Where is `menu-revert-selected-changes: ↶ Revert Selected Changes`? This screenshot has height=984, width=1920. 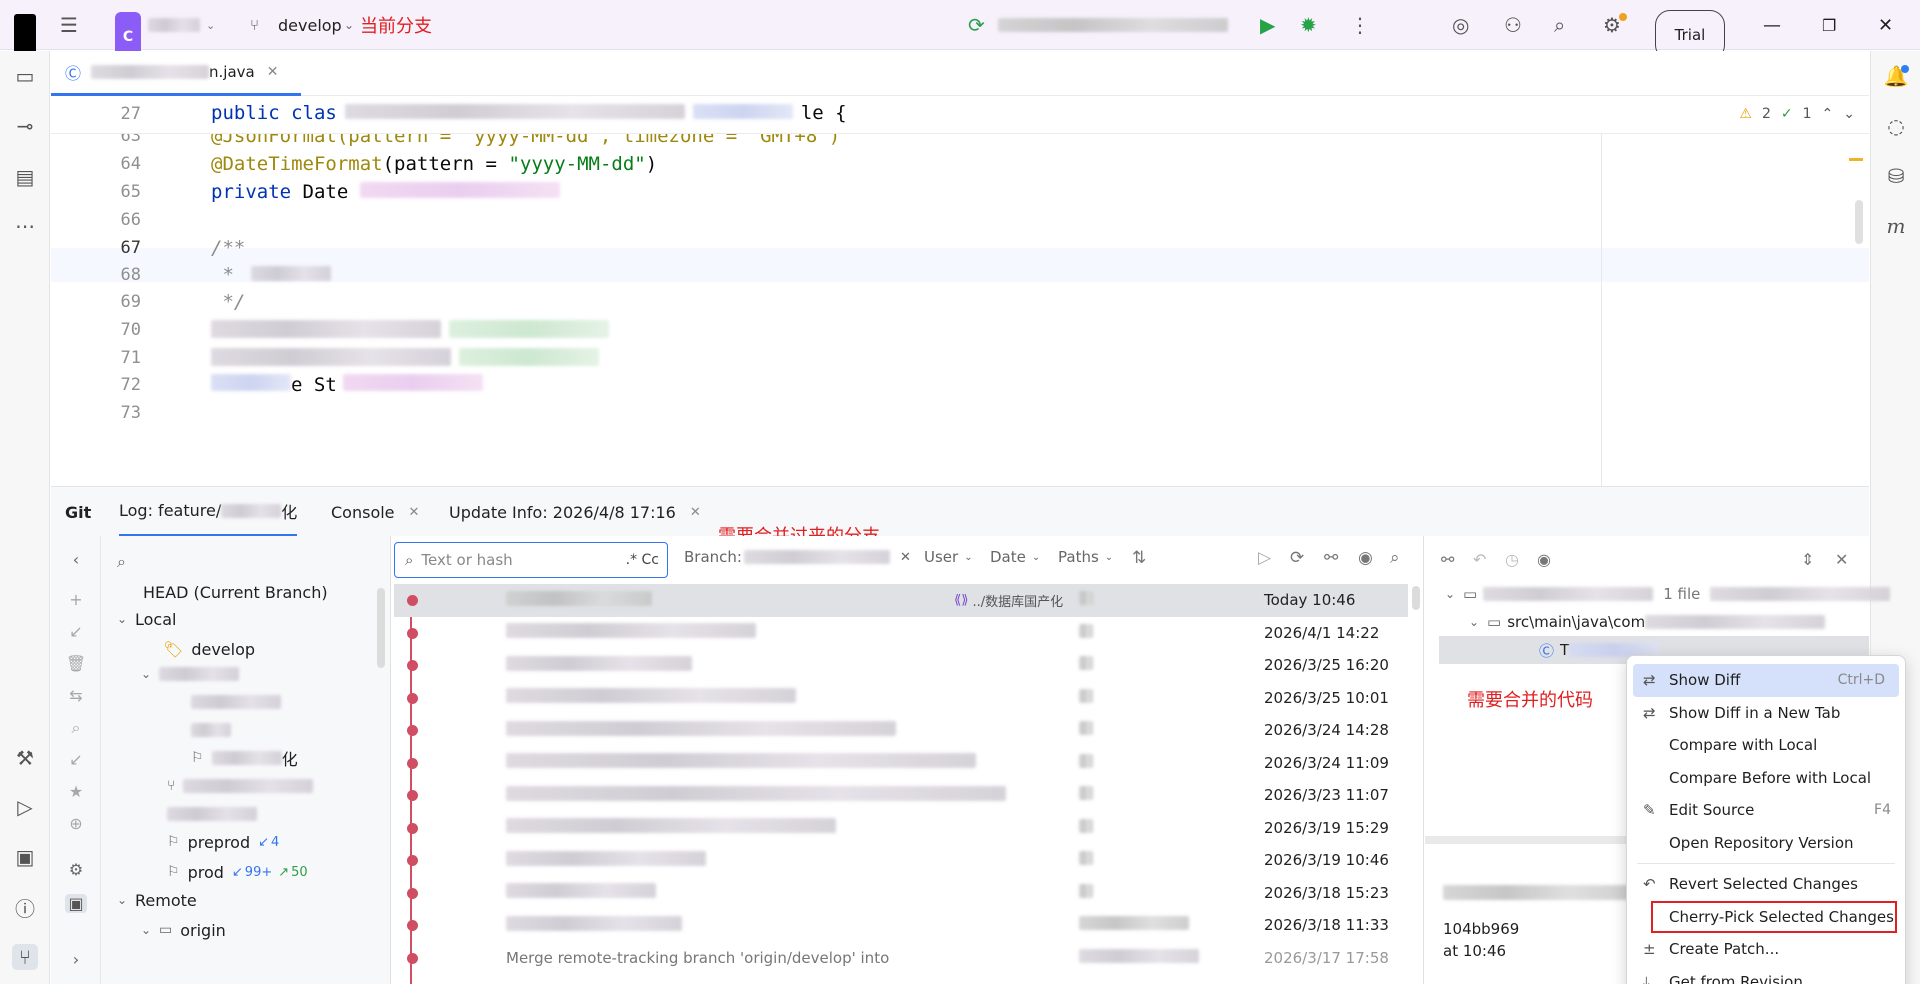 menu-revert-selected-changes: ↶ Revert Selected Changes is located at coordinates (1766, 884).